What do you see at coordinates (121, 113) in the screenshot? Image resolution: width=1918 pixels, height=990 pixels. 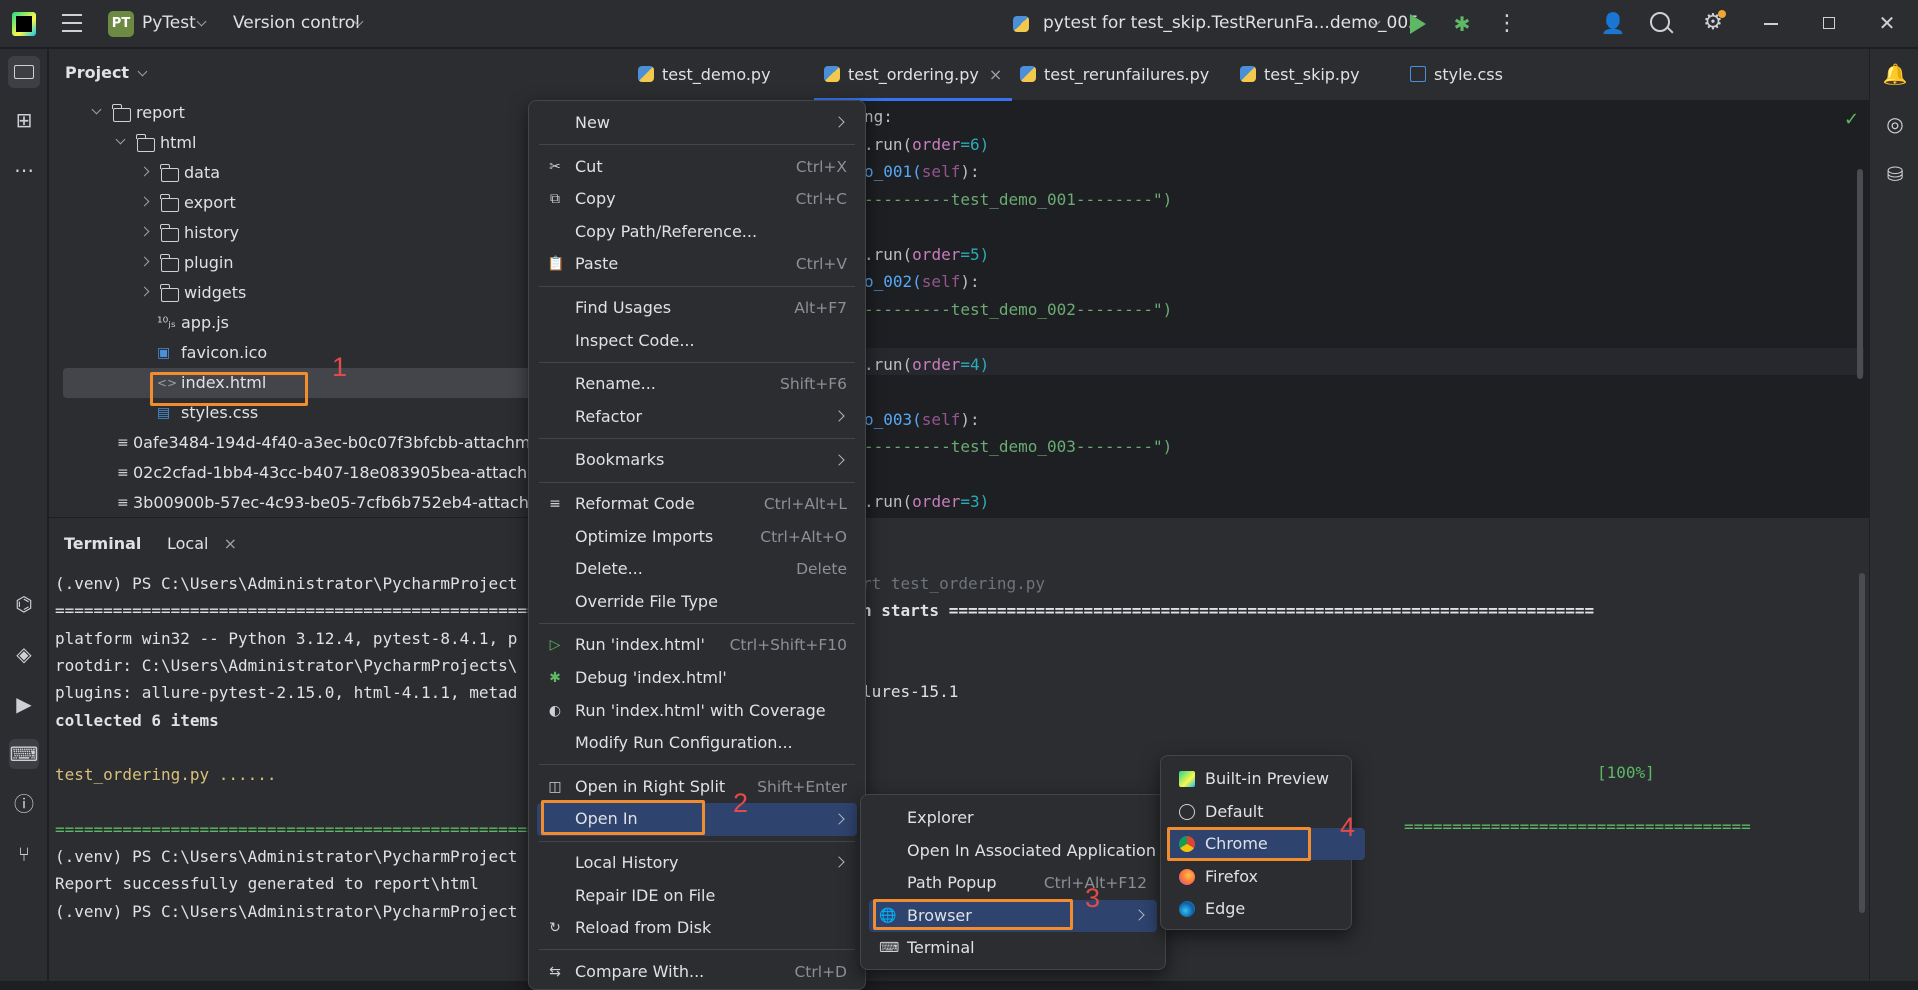 I see `folder-icon` at bounding box center [121, 113].